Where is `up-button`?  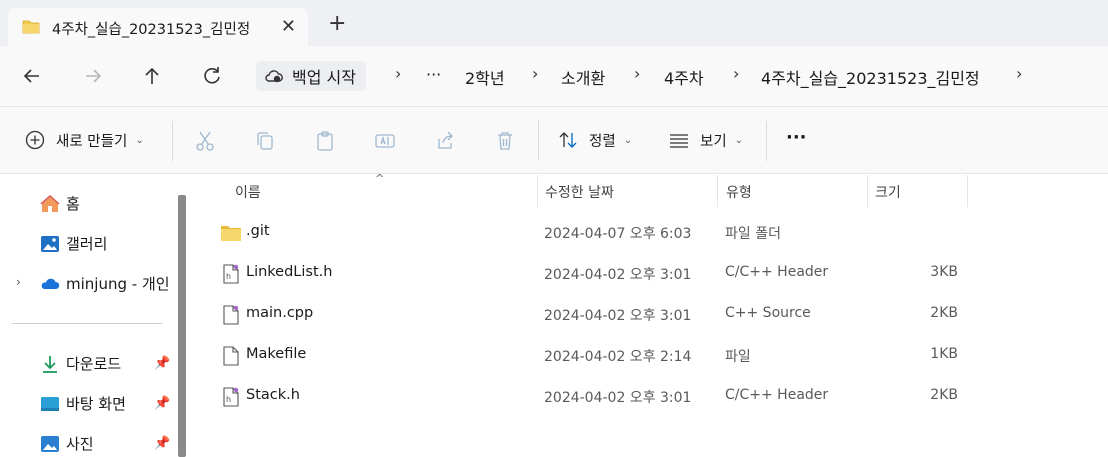
up-button is located at coordinates (152, 76).